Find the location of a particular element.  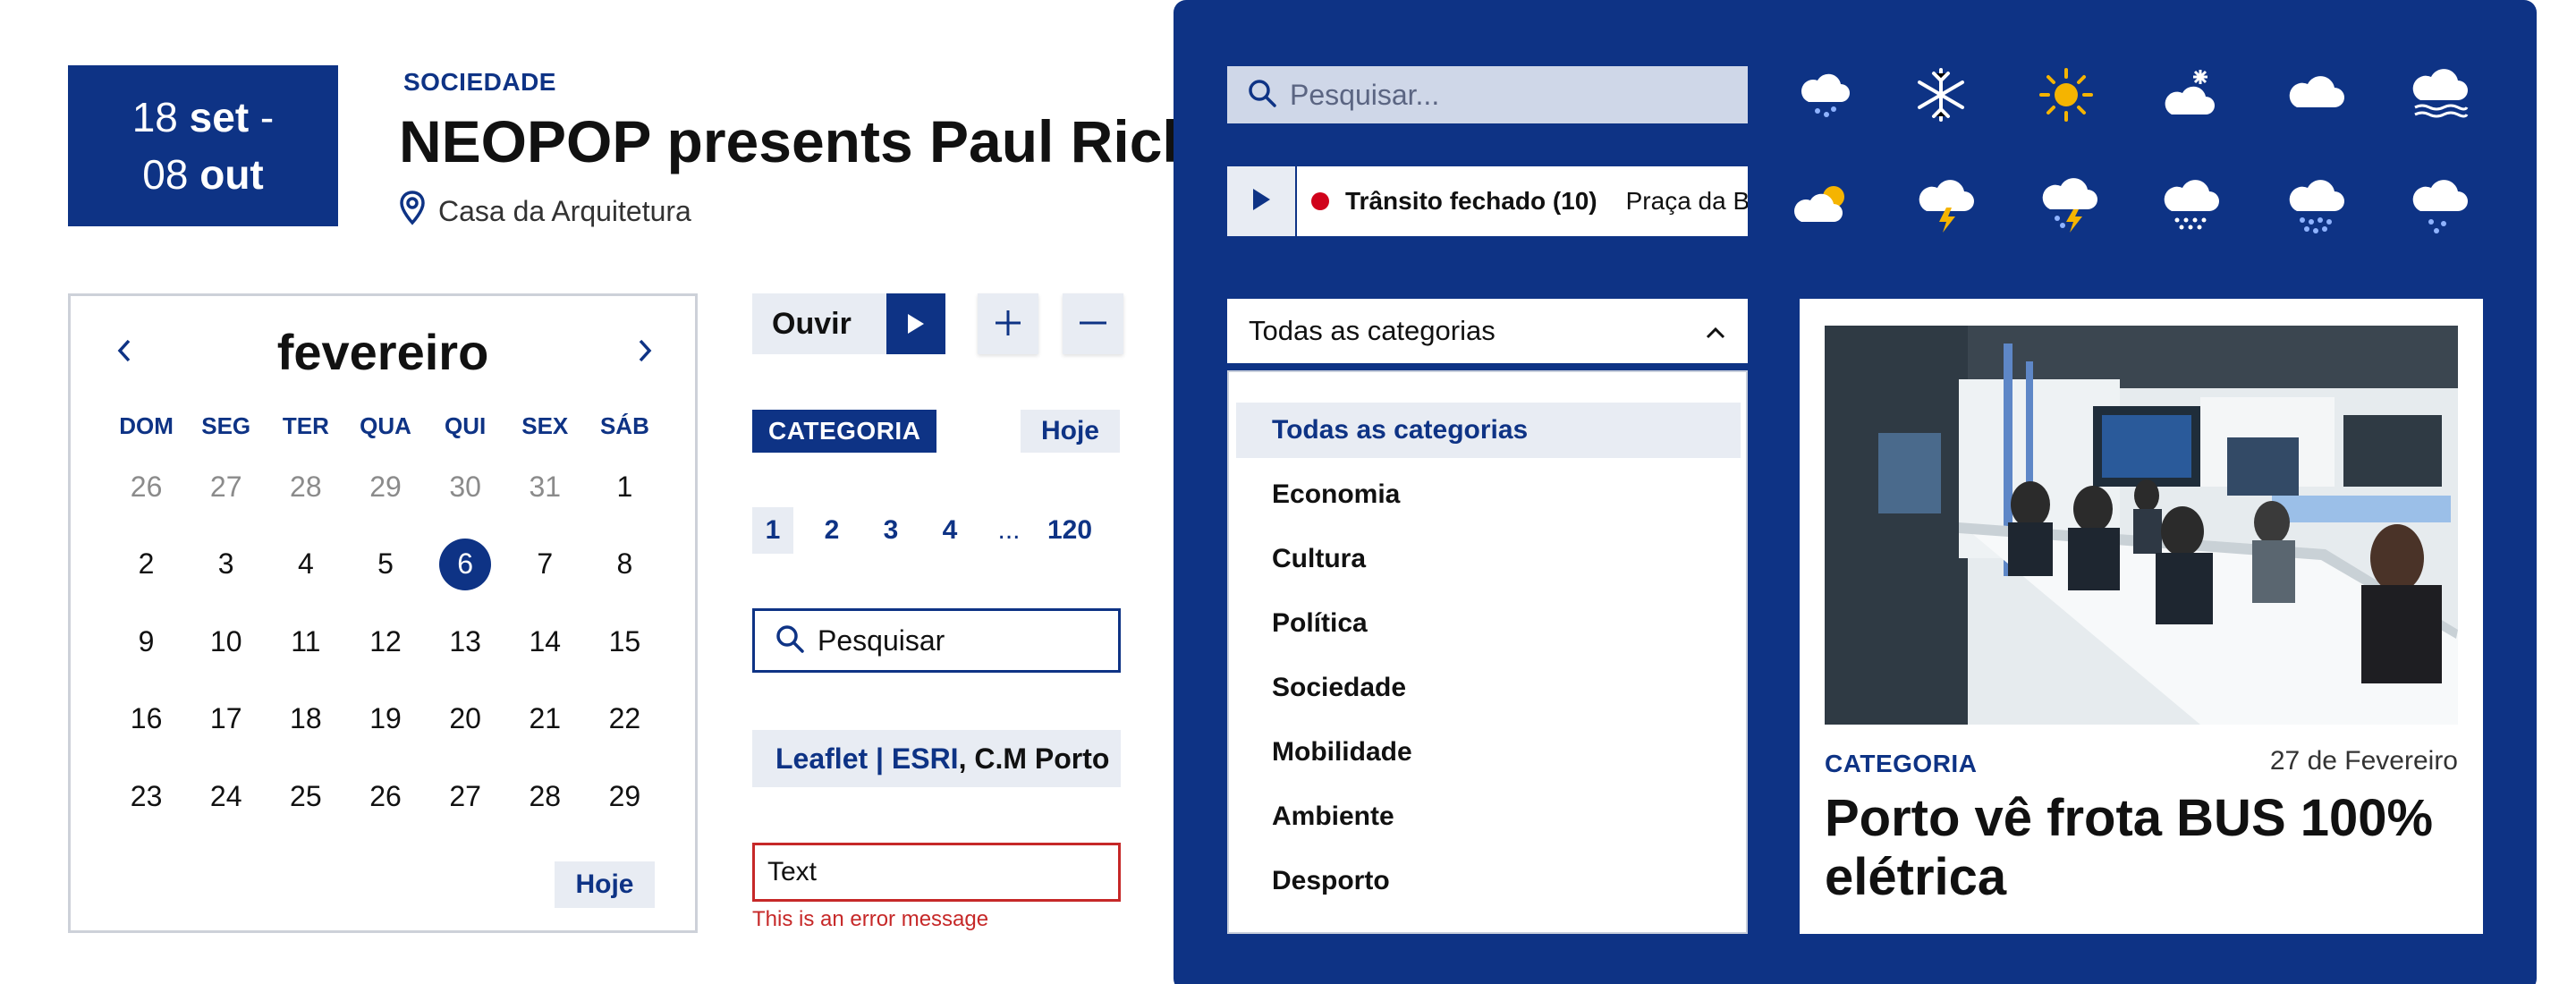

weekday-label: SÁB is located at coordinates (624, 425).